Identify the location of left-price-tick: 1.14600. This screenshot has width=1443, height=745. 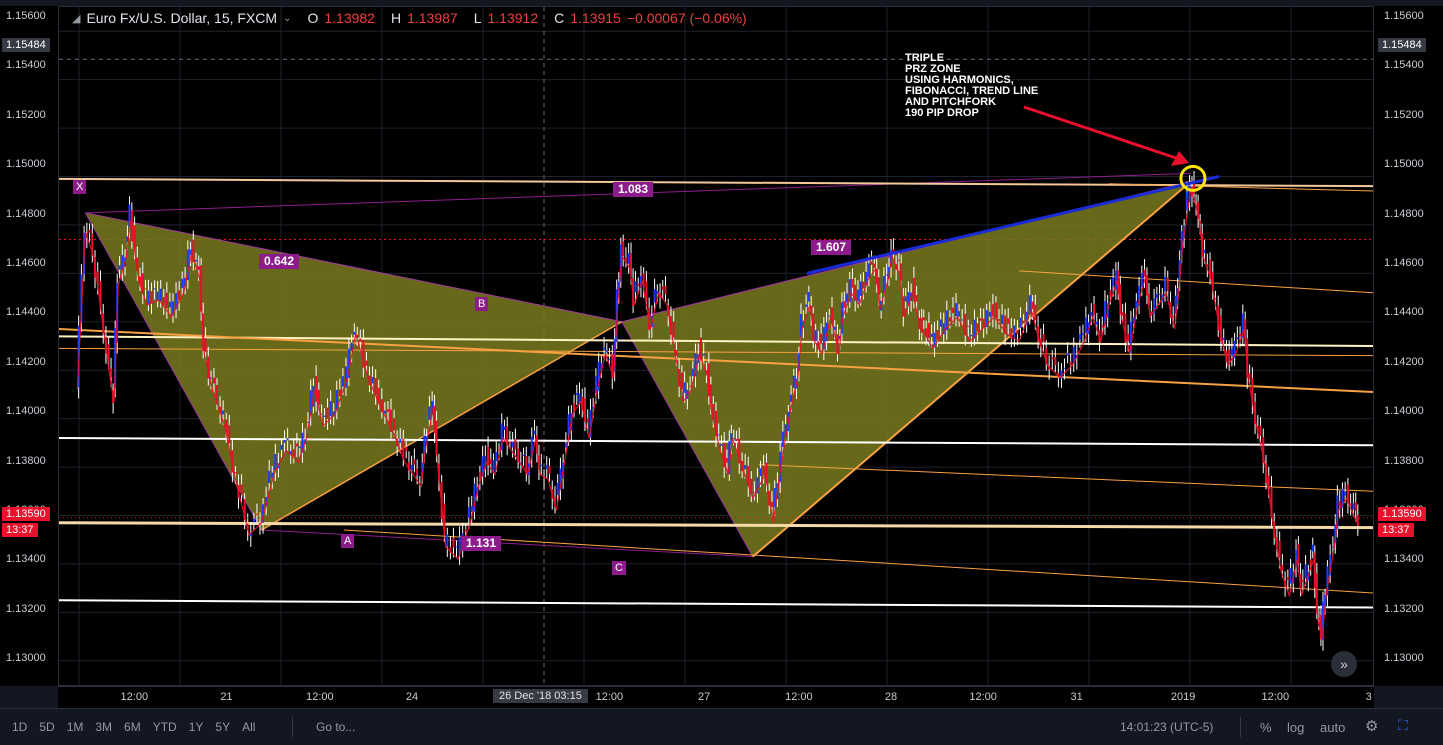
(26, 263).